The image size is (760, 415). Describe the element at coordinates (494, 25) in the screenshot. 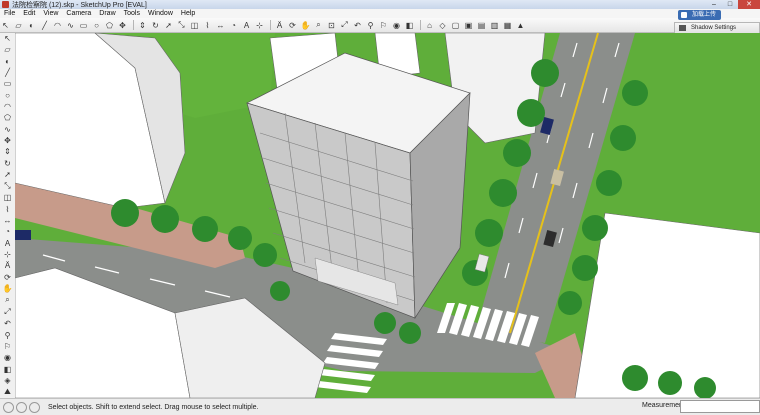

I see `back-icon: ▥` at that location.